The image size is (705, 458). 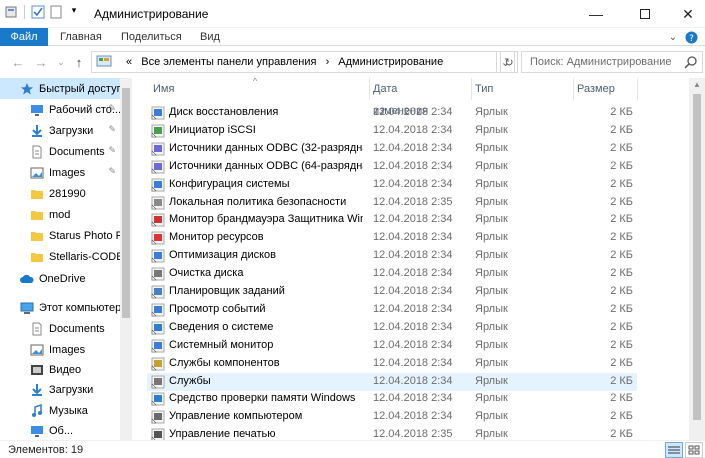 I want to click on sidebar-item: Музыка, so click(x=60, y=410).